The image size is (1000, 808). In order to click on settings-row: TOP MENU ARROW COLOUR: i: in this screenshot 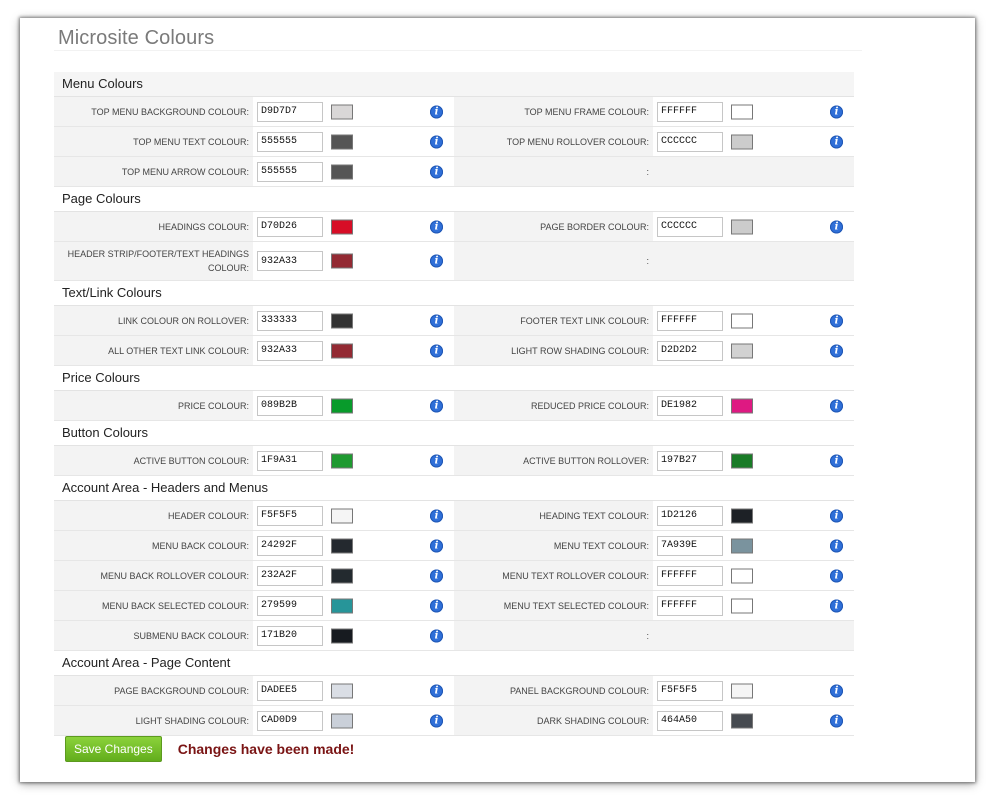, I will do `click(454, 172)`.